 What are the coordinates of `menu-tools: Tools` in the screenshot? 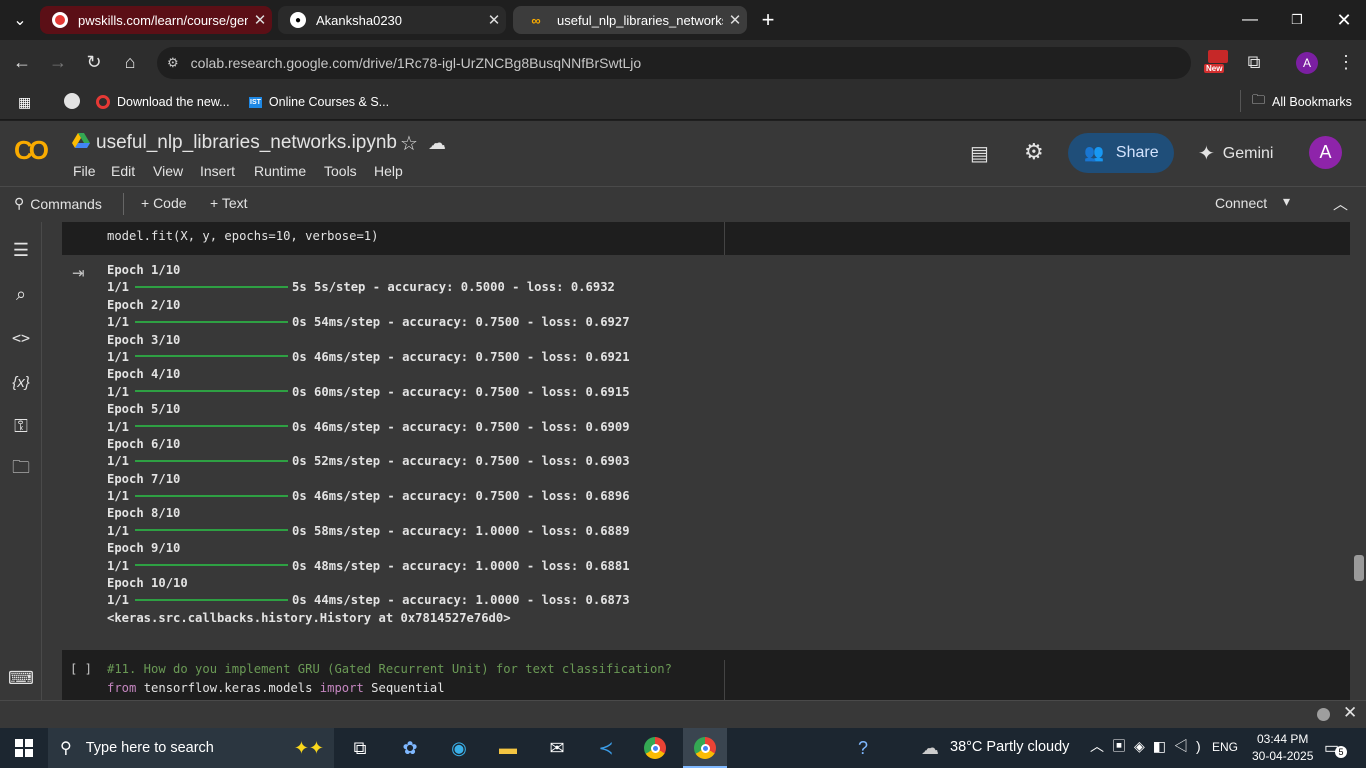 It's located at (340, 171).